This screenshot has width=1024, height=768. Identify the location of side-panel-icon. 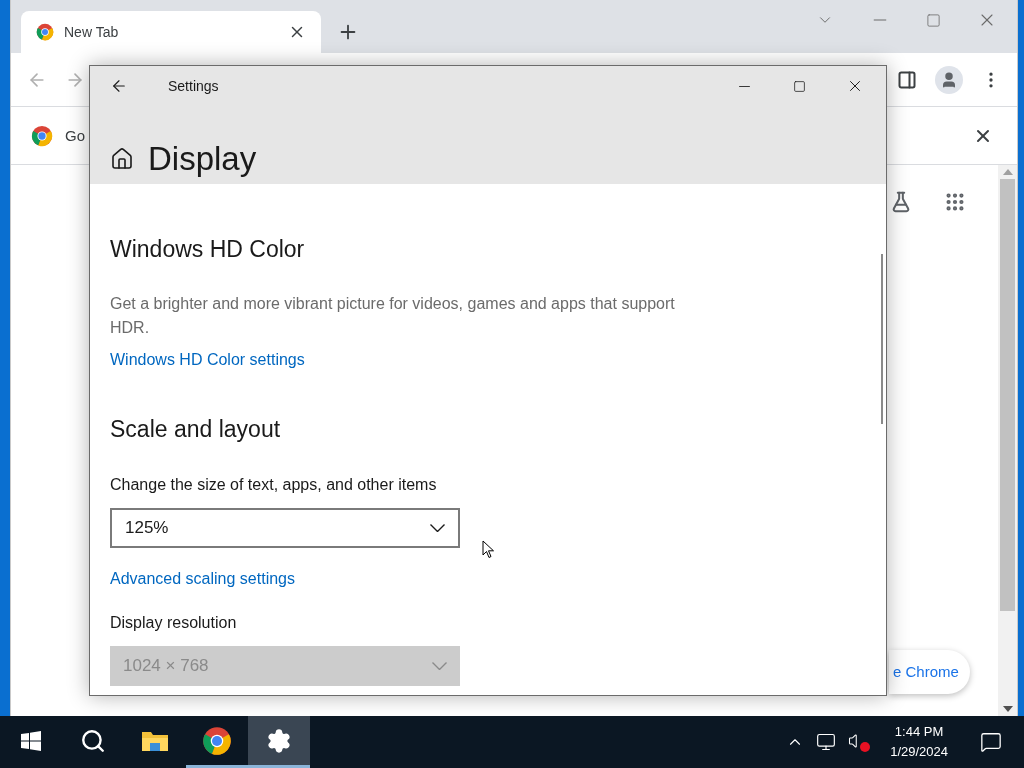
(907, 79).